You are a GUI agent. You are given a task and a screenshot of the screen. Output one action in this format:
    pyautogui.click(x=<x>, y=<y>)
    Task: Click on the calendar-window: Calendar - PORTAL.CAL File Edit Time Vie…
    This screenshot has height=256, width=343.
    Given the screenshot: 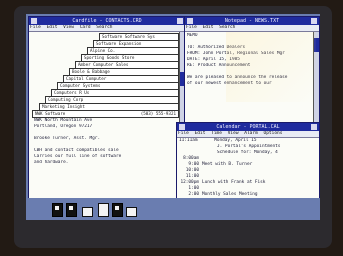 What is the action you would take?
    pyautogui.click(x=248, y=163)
    